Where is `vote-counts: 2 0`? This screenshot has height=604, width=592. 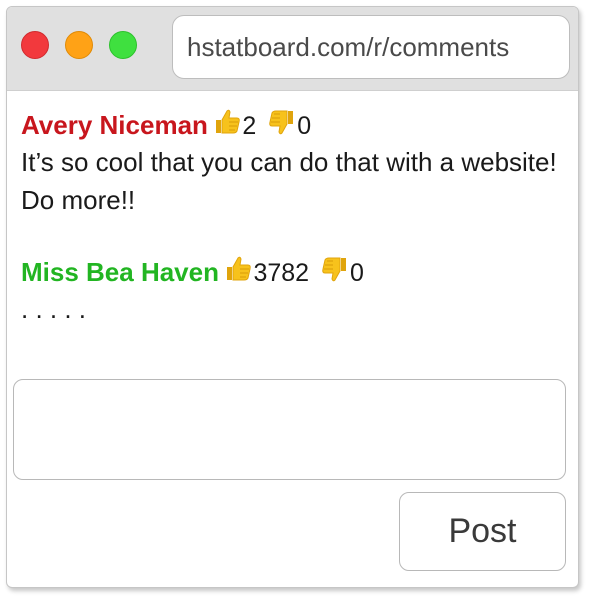 vote-counts: 2 0 is located at coordinates (263, 124).